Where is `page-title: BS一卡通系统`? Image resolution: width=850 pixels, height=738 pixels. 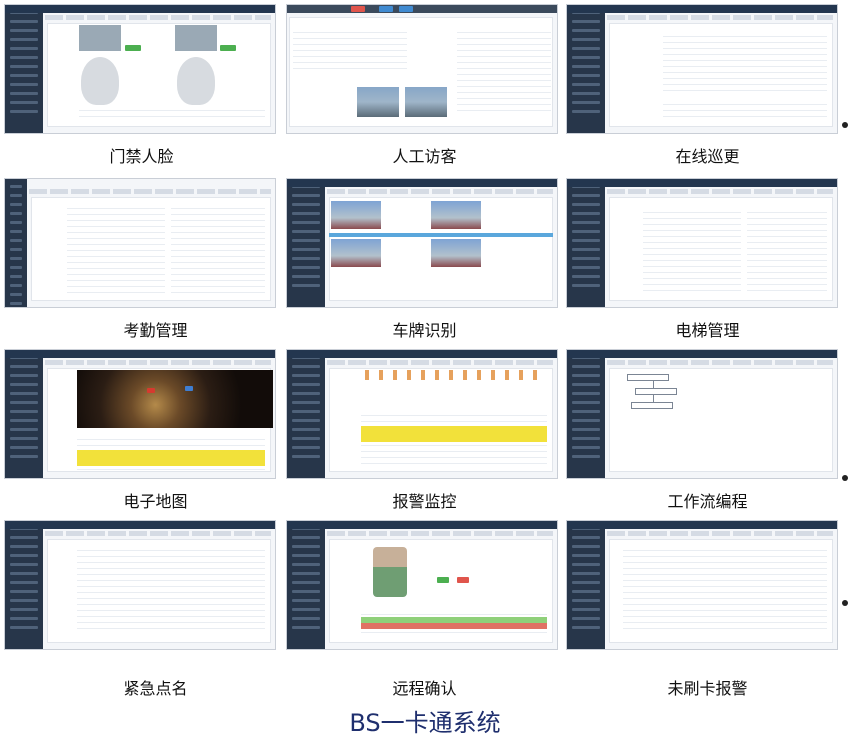
page-title: BS一卡通系统 is located at coordinates (425, 723).